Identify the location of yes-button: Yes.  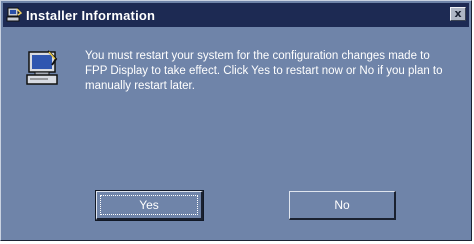
(149, 205).